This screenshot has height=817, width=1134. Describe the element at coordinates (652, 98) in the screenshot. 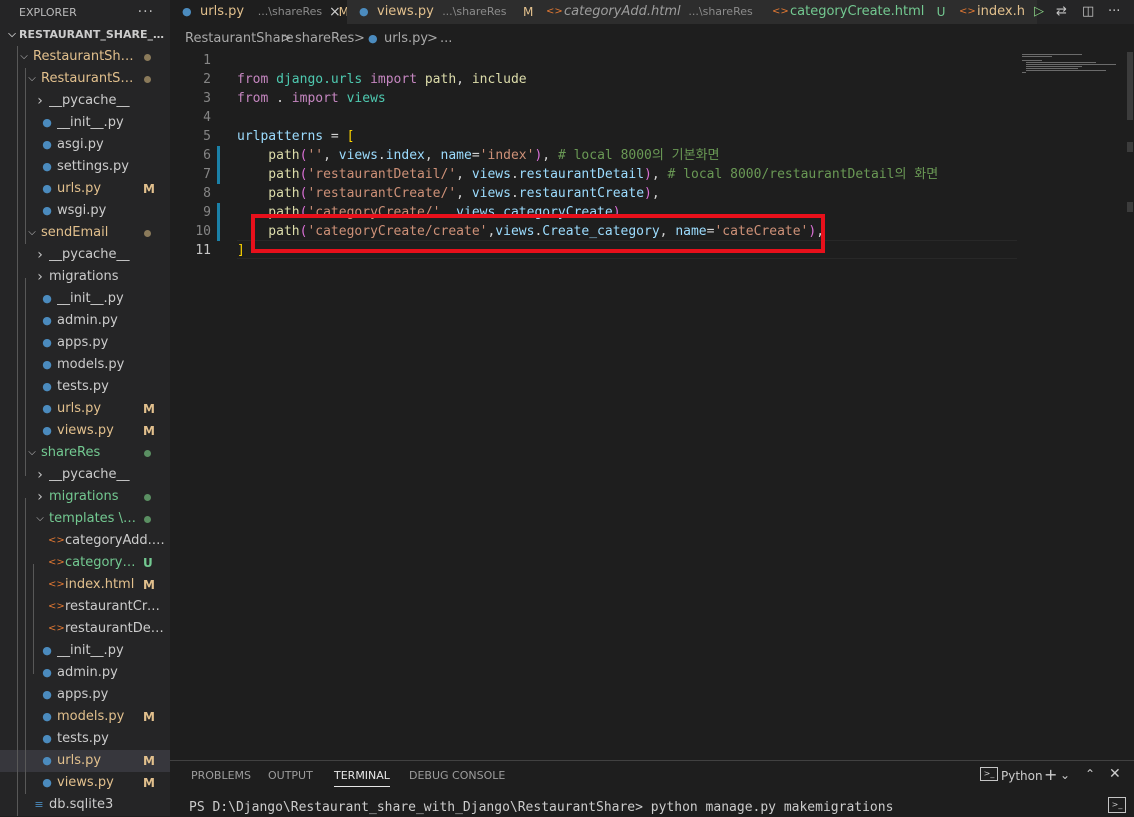

I see `code-line: 3 from . import views` at that location.